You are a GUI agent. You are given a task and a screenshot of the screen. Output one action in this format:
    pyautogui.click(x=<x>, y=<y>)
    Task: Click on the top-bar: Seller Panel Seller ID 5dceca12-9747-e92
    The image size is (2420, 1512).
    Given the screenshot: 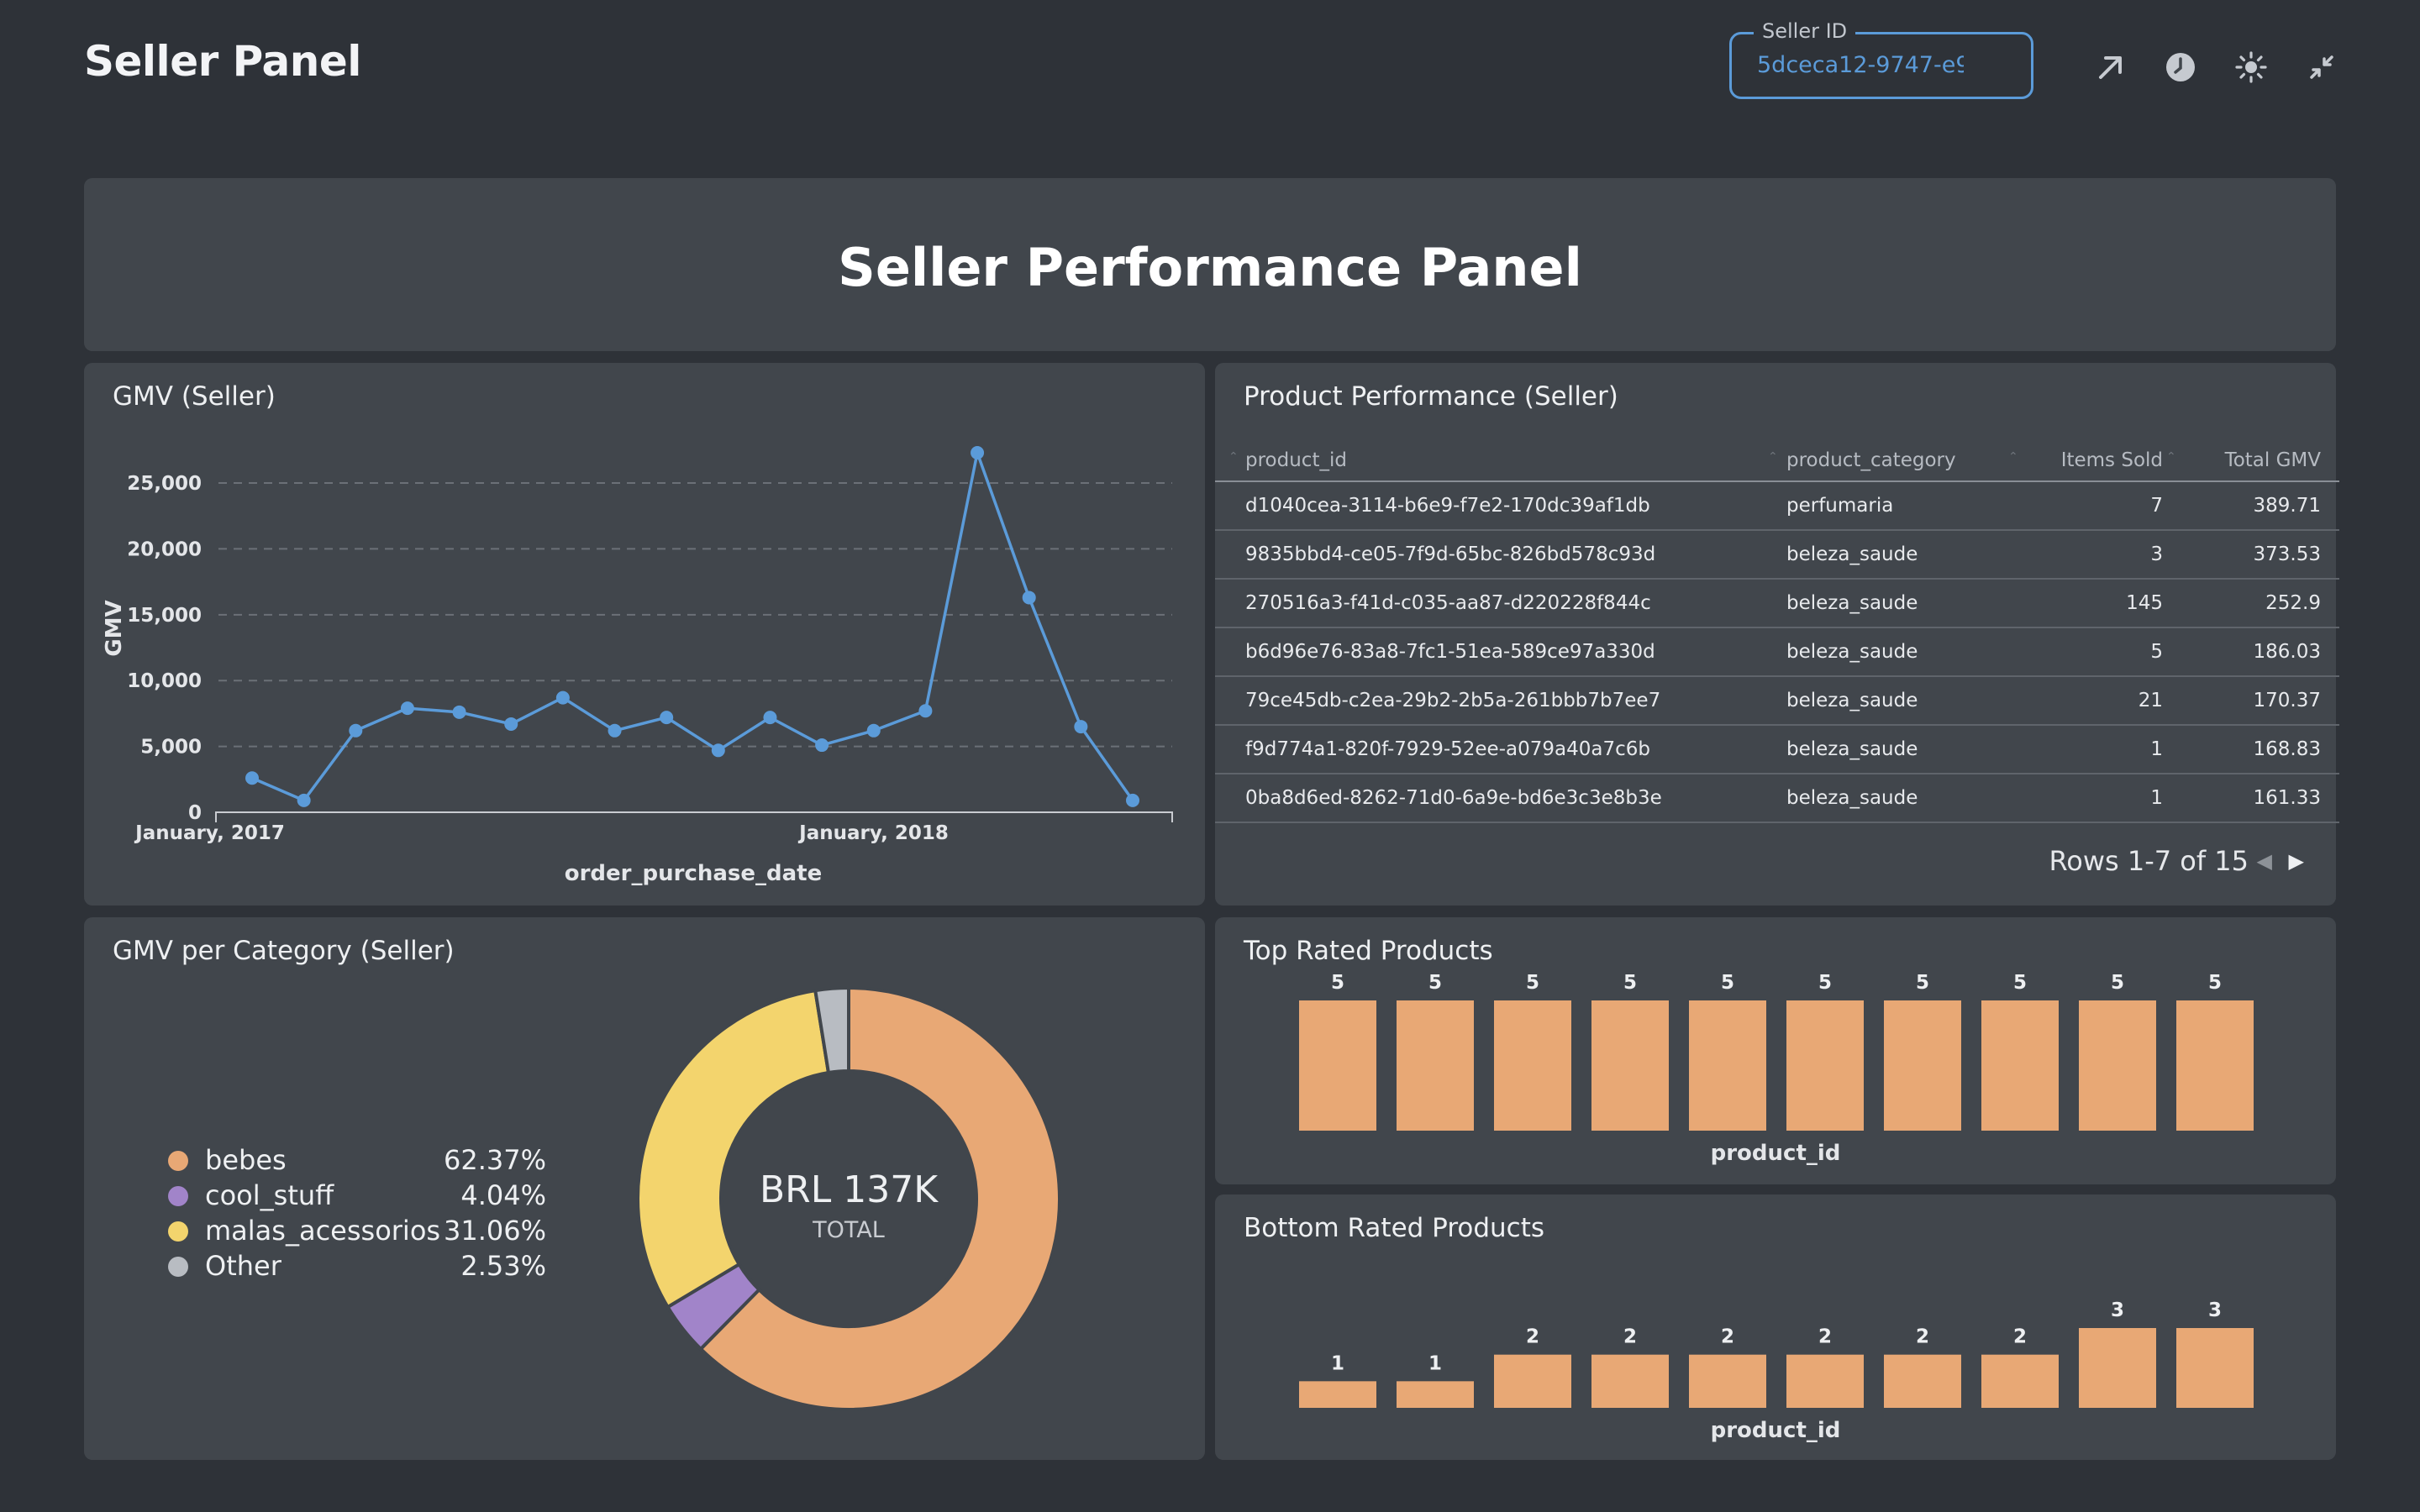 What is the action you would take?
    pyautogui.click(x=1210, y=67)
    